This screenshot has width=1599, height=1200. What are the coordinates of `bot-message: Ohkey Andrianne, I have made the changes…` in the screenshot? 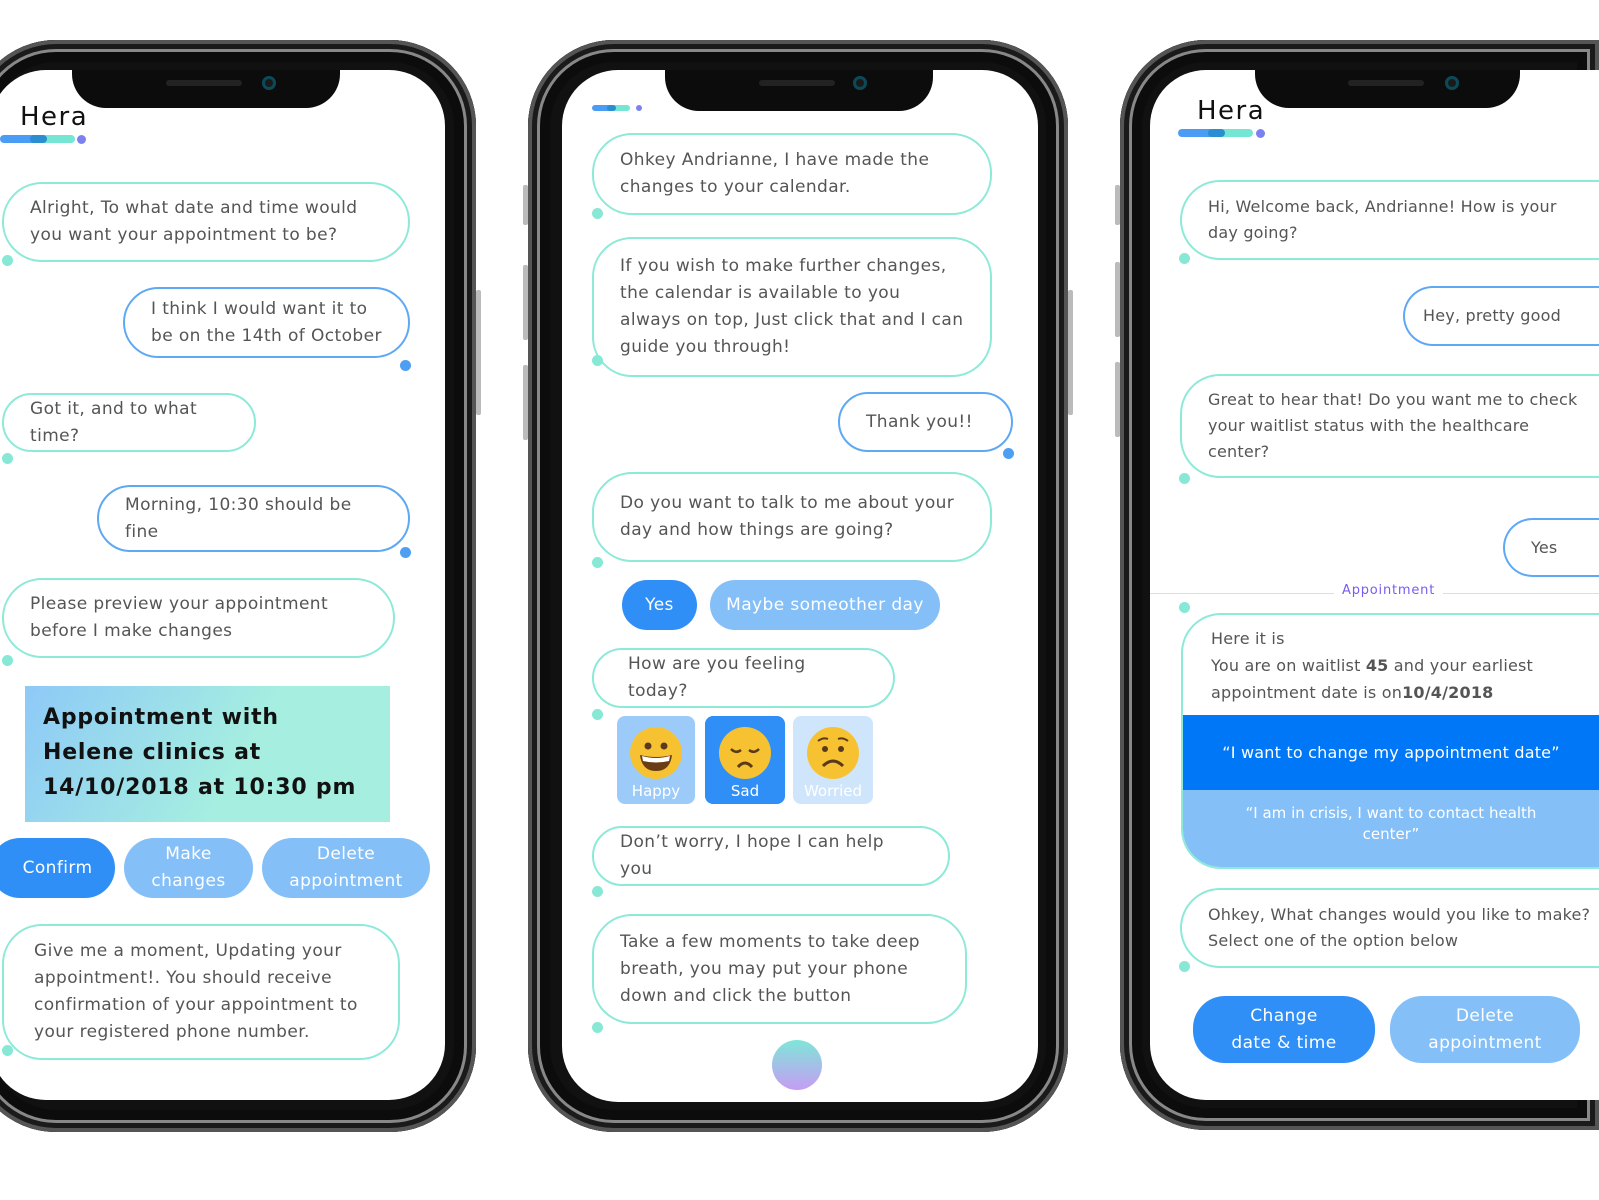 It's located at (792, 174).